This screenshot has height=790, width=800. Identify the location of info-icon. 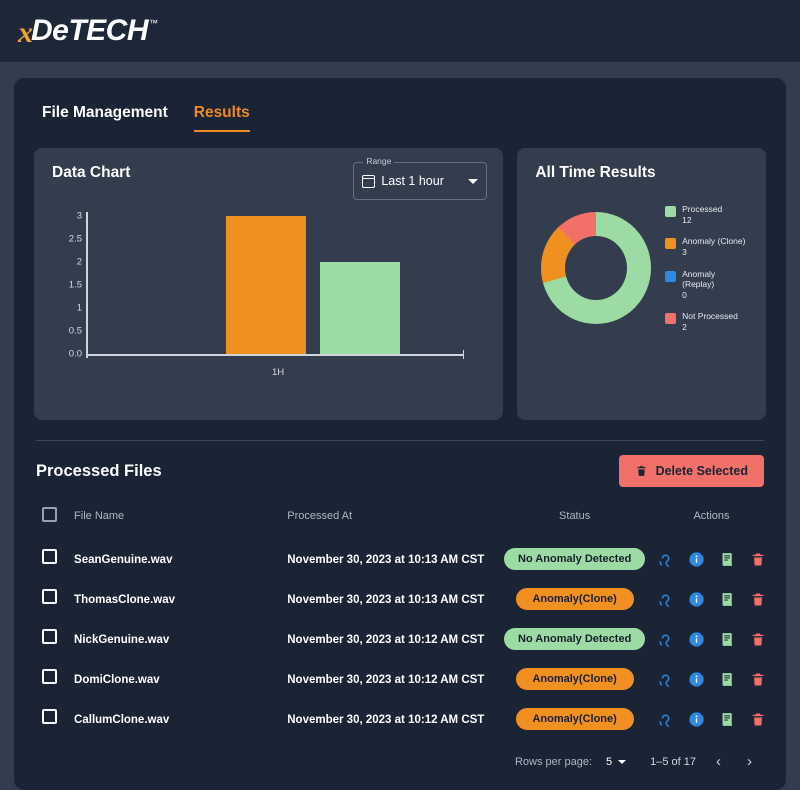
(696, 559).